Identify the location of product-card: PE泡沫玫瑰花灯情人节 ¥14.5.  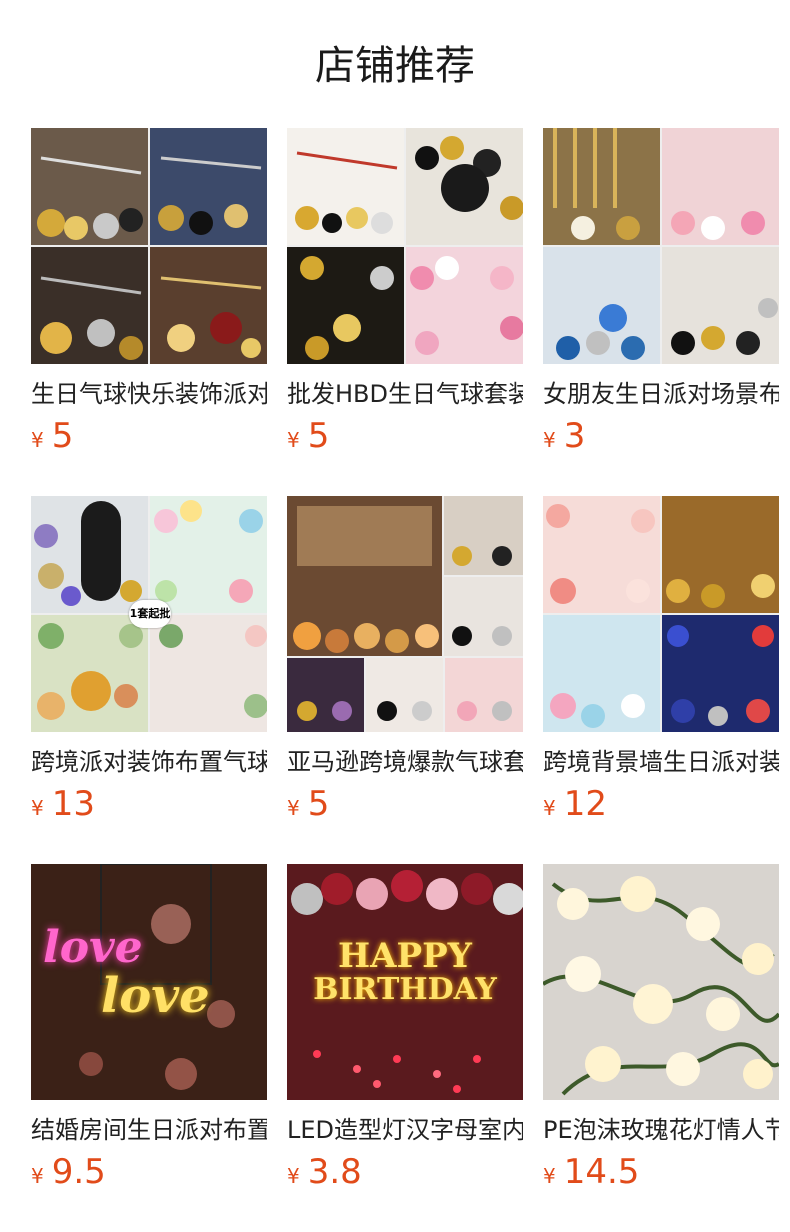
(661, 1028).